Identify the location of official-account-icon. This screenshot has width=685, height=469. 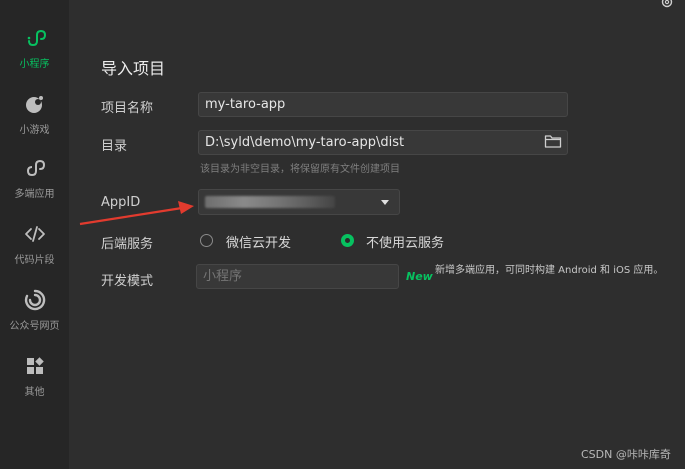
(34, 300).